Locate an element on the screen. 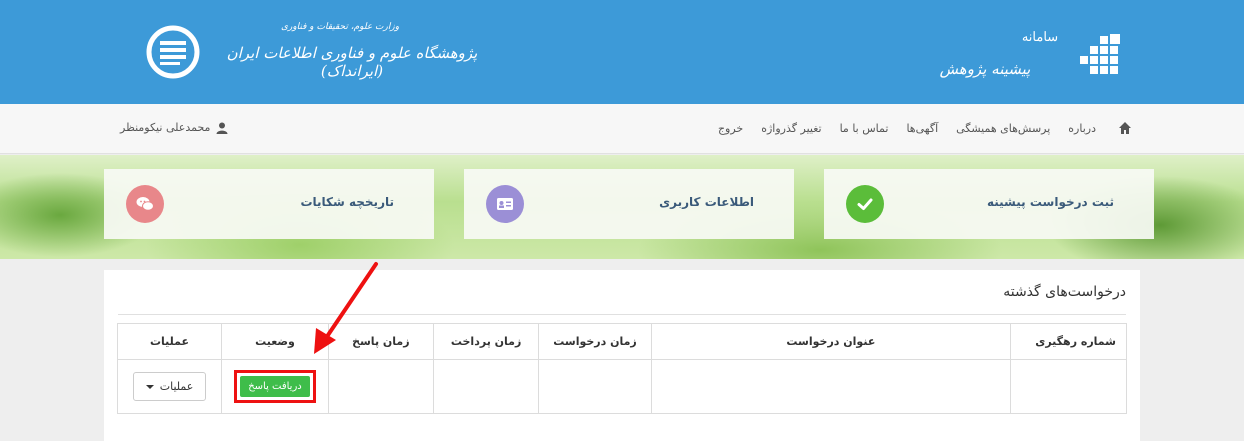 Image resolution: width=1244 pixels, height=441 pixels. caret-down-icon is located at coordinates (149, 386).